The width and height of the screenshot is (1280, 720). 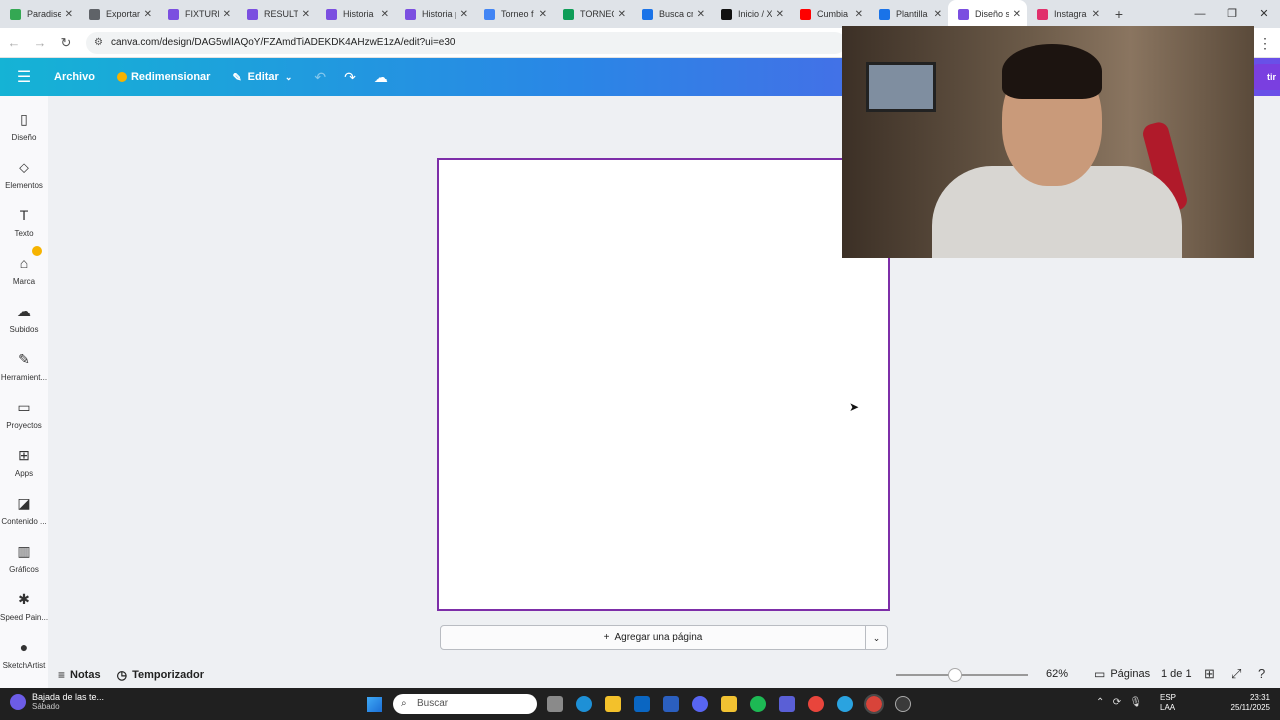 What do you see at coordinates (555, 704) in the screenshot?
I see `task-view-icon` at bounding box center [555, 704].